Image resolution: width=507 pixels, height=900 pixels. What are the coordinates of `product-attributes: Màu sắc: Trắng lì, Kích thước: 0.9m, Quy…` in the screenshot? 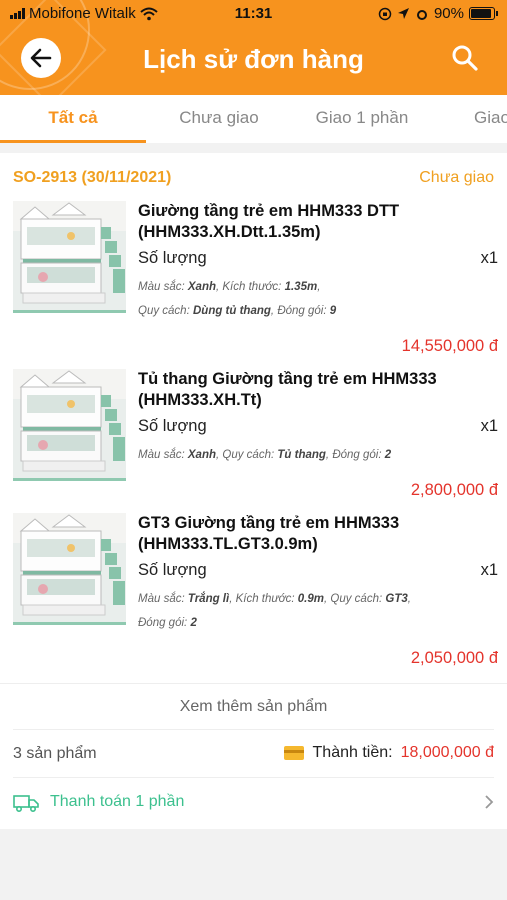 It's located at (274, 611).